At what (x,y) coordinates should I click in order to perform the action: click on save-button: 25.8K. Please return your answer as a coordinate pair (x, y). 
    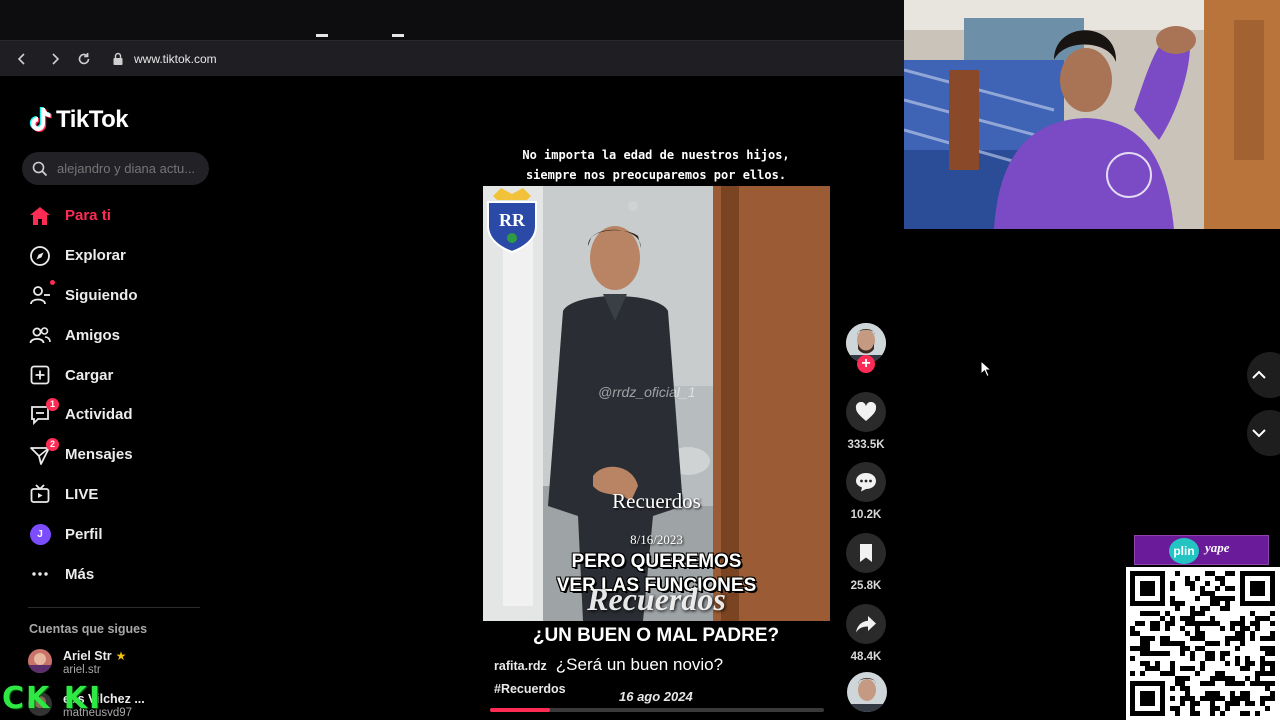
    Looking at the image, I should click on (866, 562).